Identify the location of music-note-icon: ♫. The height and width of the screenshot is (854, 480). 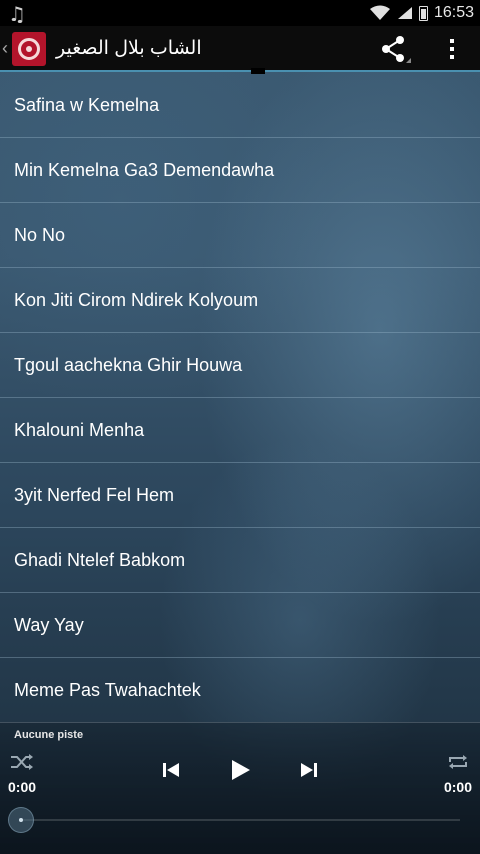
(17, 14).